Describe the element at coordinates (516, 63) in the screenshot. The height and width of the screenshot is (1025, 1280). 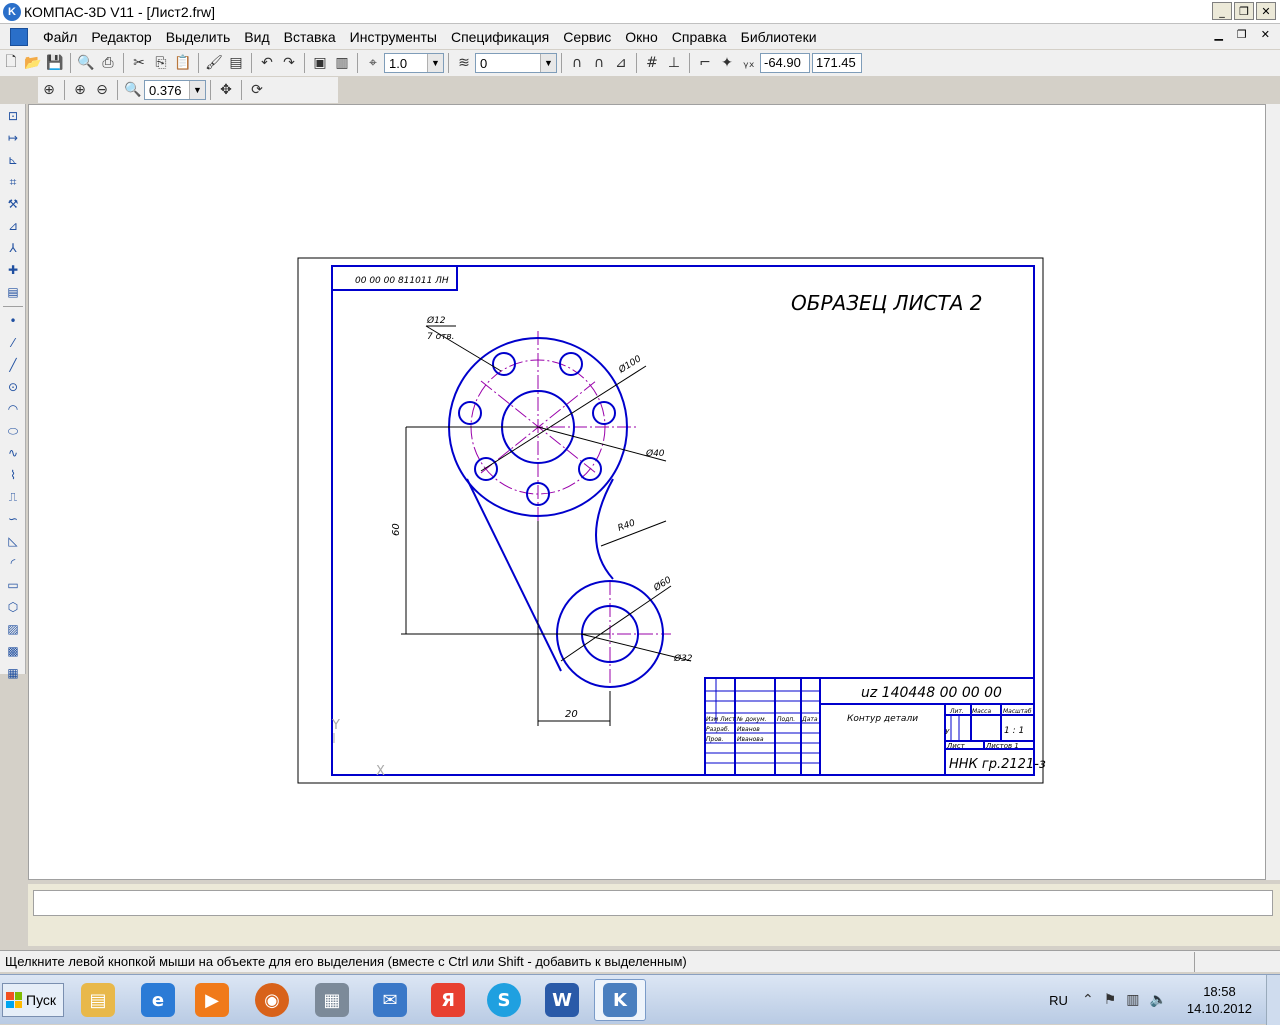
I see `layer-combo: 0 ▼` at that location.